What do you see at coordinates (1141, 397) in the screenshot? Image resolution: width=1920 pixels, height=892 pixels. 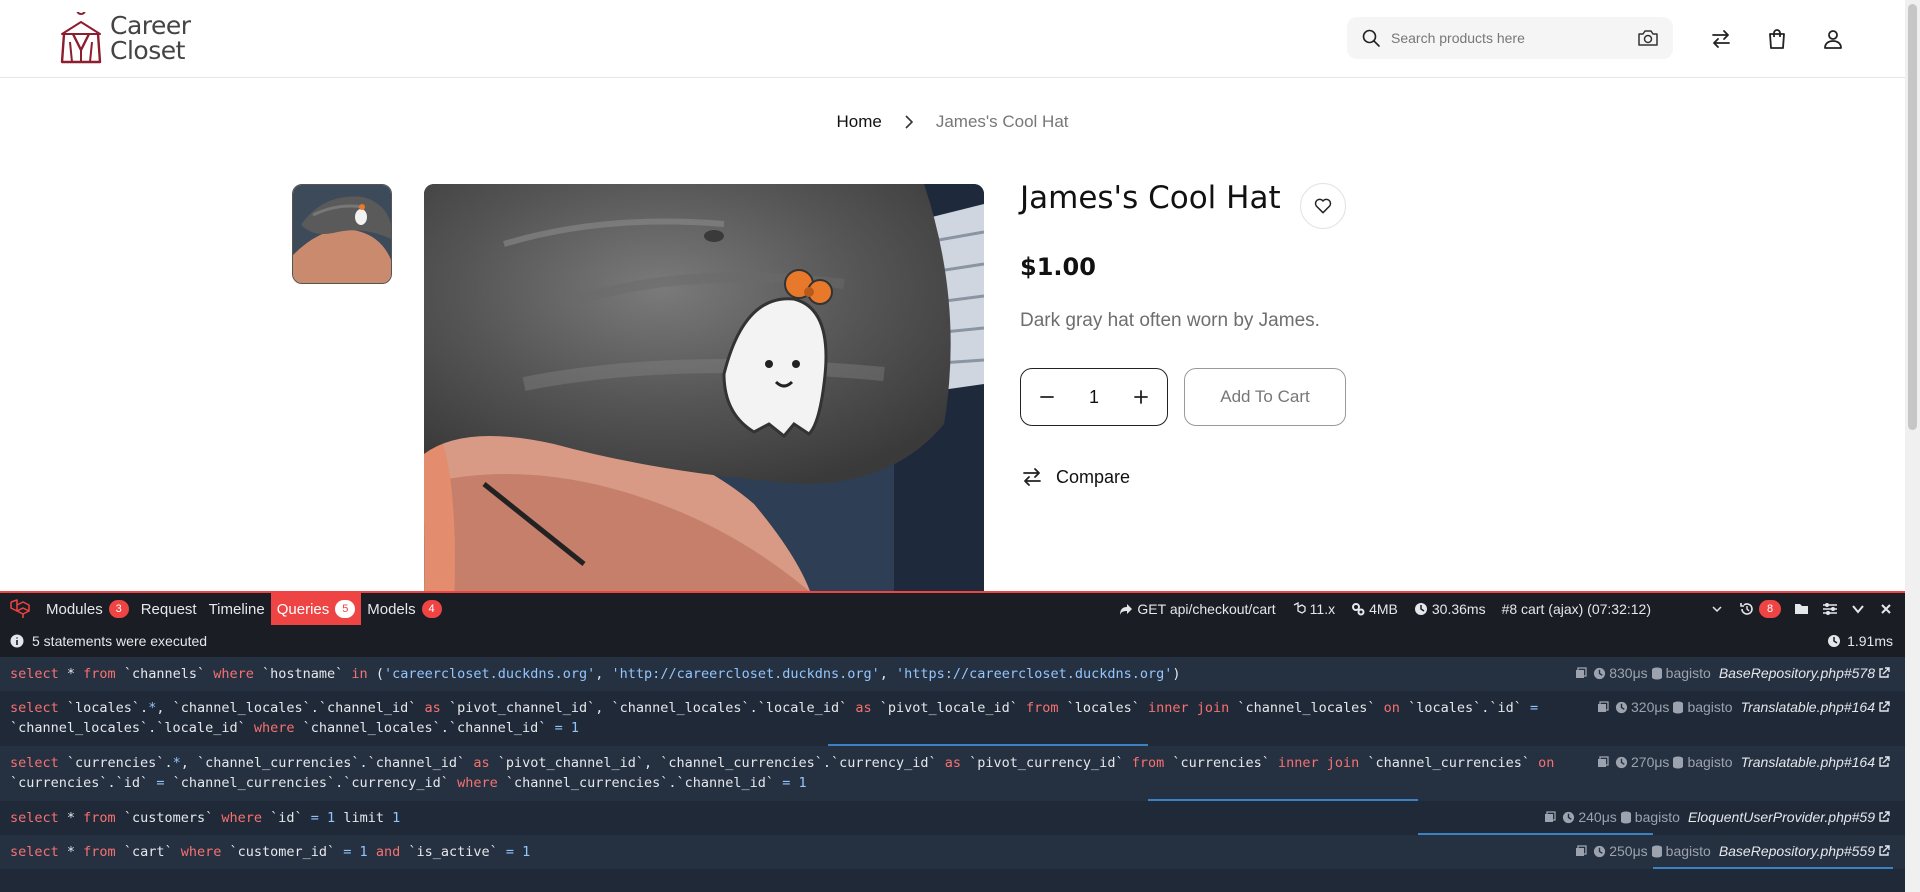 I see `increase-quantity-button` at bounding box center [1141, 397].